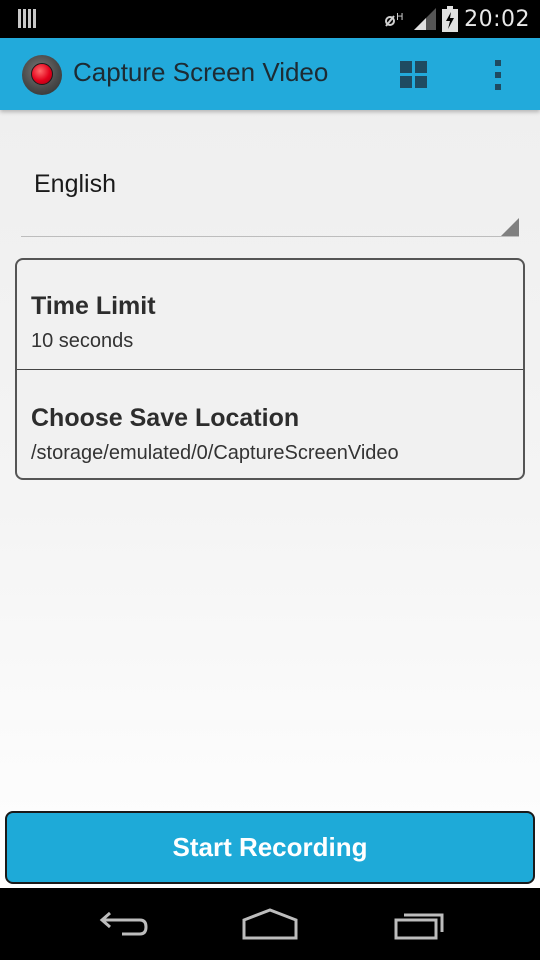 This screenshot has width=540, height=960. Describe the element at coordinates (270, 19) in the screenshot. I see `status-bar: H 20:02` at that location.